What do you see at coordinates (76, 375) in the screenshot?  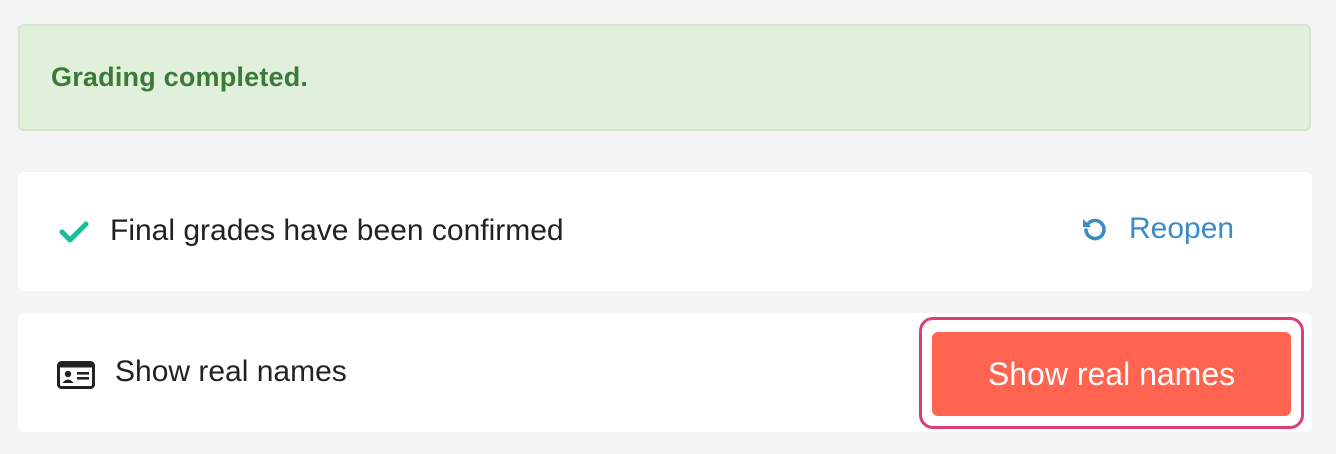 I see `id-card-icon` at bounding box center [76, 375].